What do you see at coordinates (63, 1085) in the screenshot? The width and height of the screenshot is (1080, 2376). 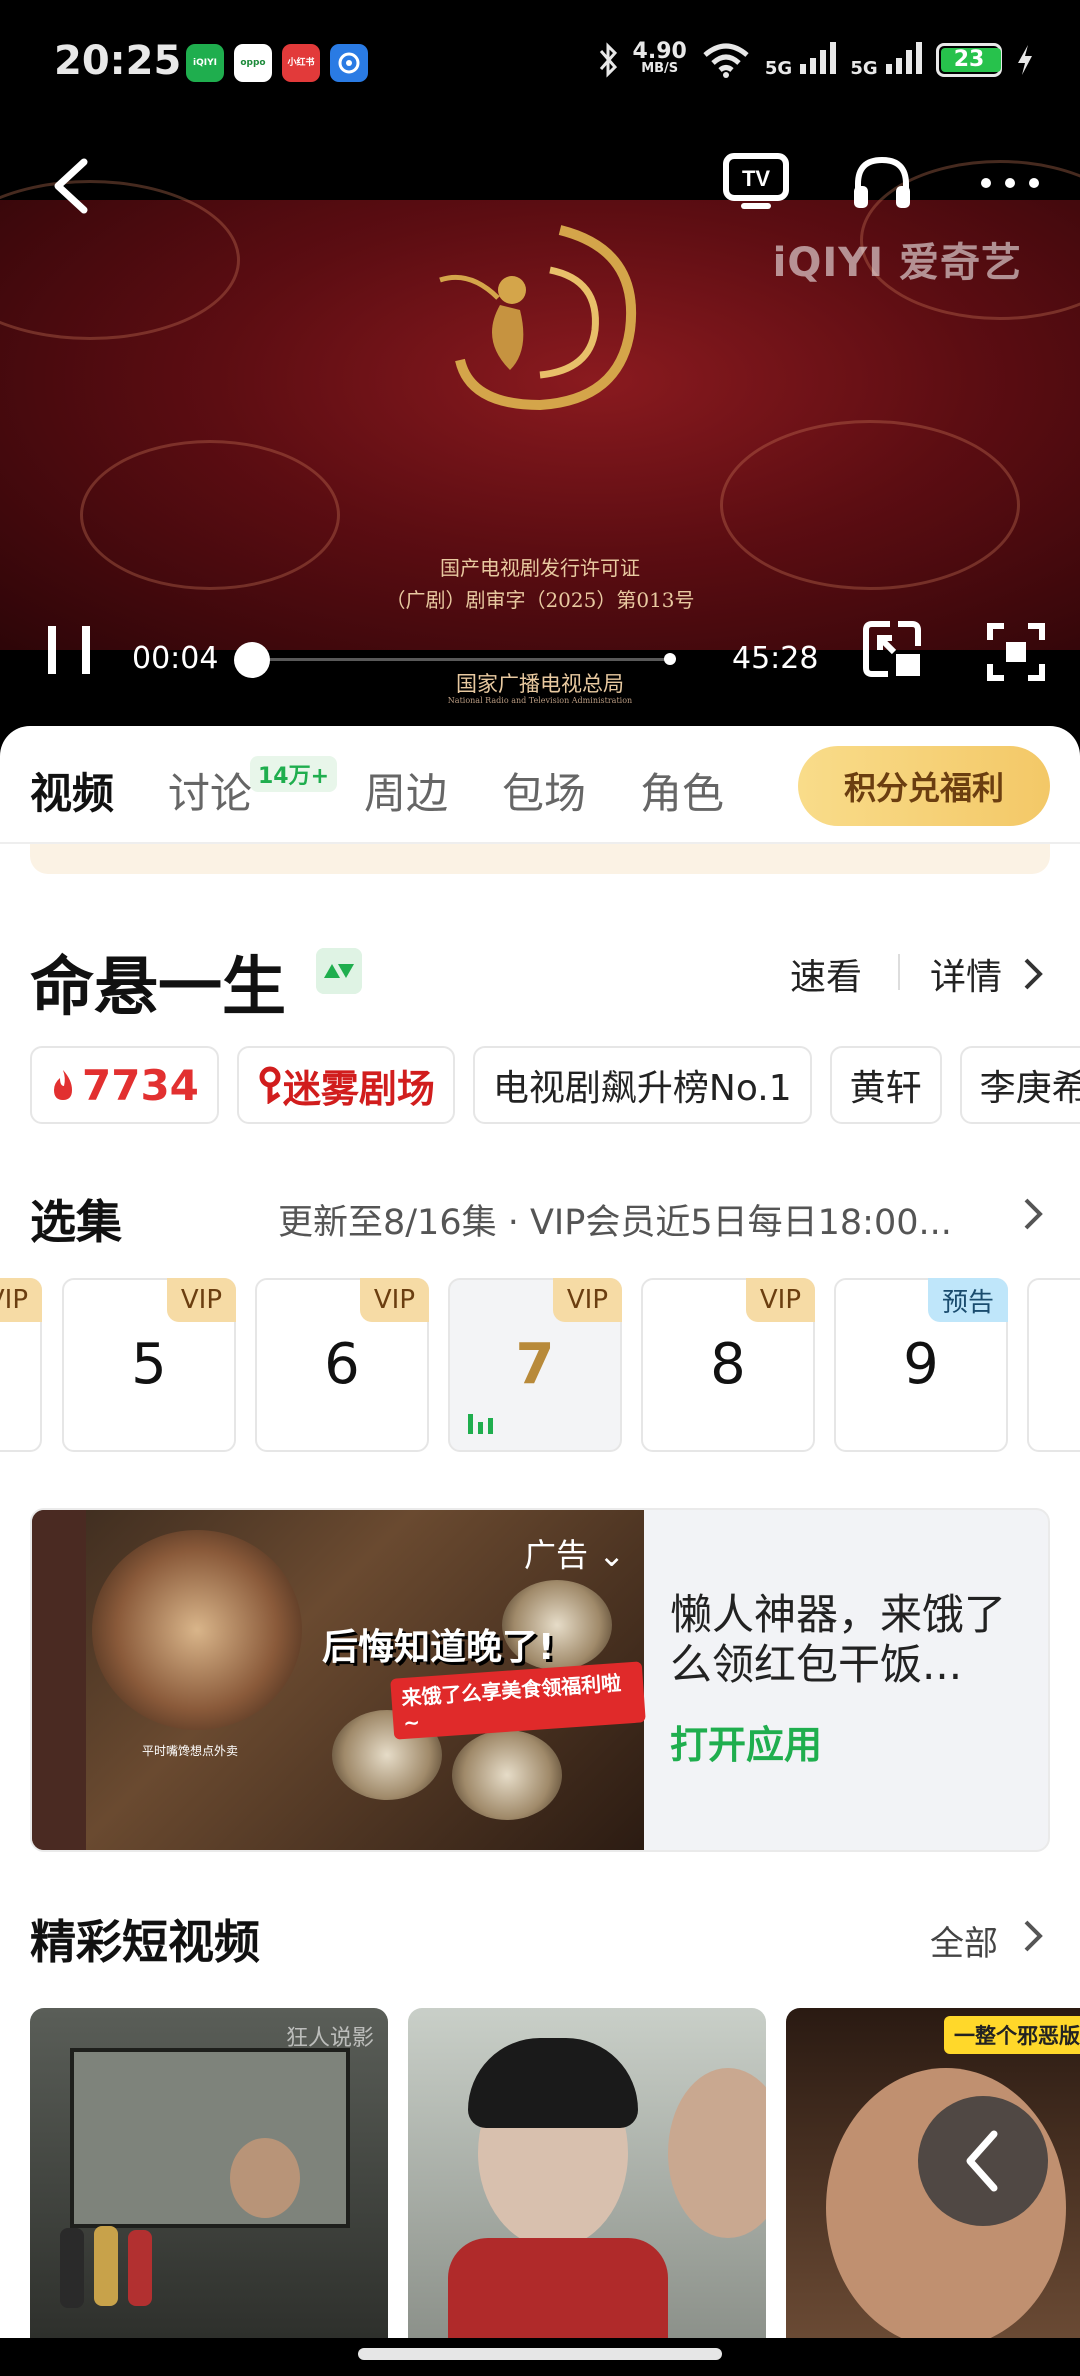 I see `flame-icon` at bounding box center [63, 1085].